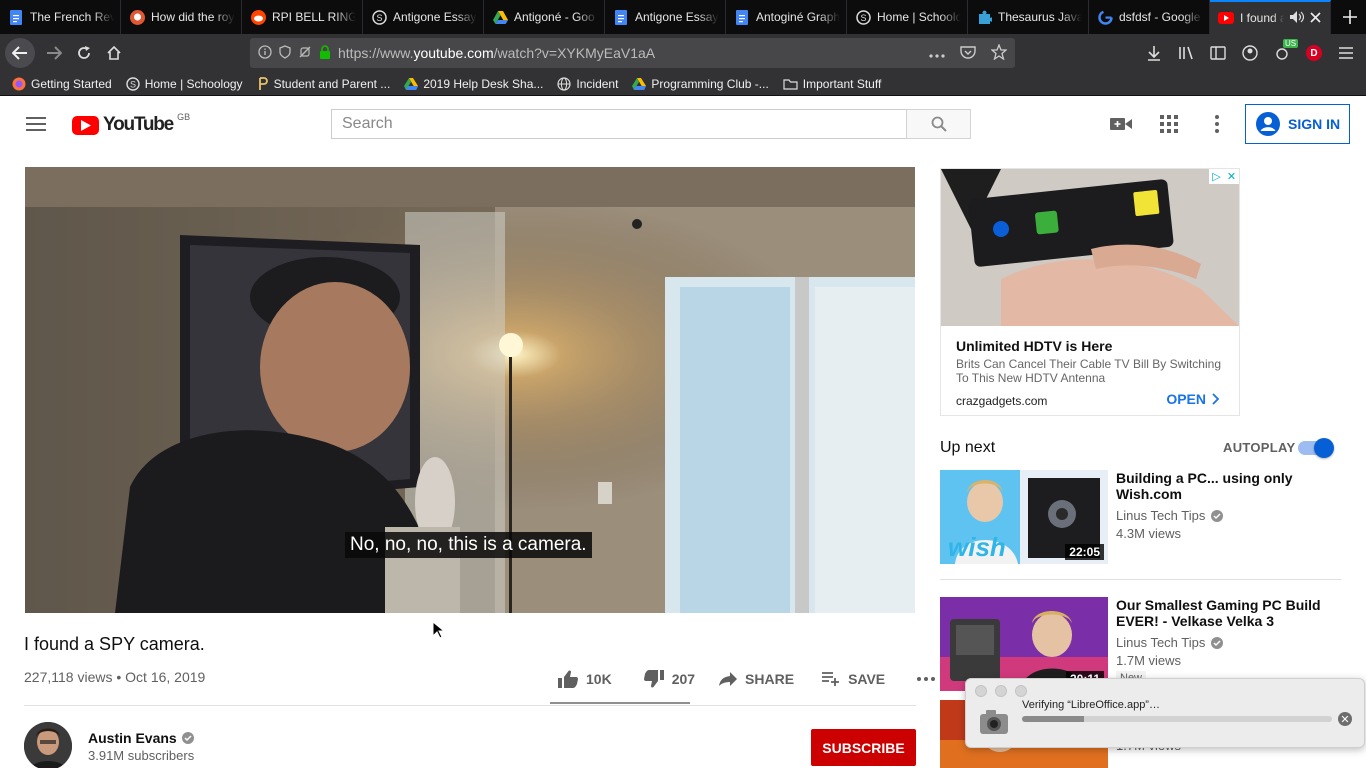 The height and width of the screenshot is (768, 1366). I want to click on sidebar-button, so click(1218, 53).